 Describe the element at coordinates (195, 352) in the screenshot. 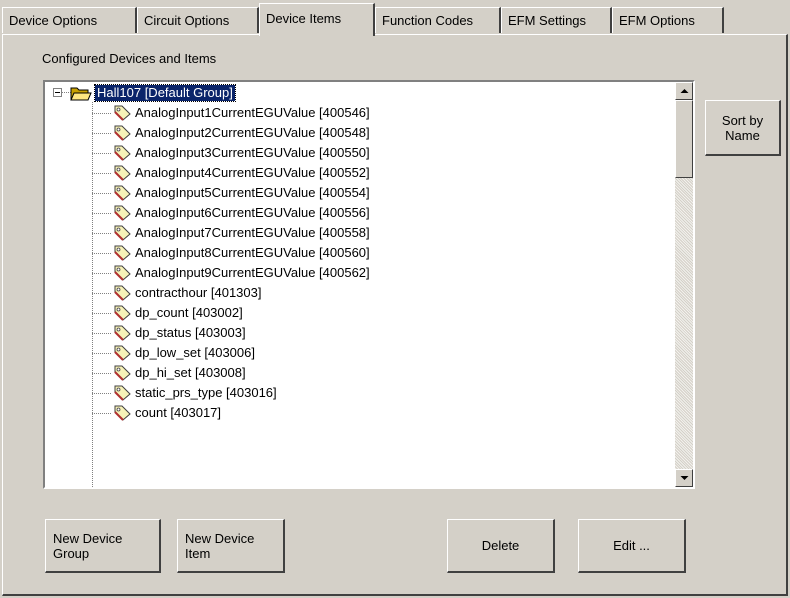

I see `tree-item-label: dp_low_set [403006]` at that location.